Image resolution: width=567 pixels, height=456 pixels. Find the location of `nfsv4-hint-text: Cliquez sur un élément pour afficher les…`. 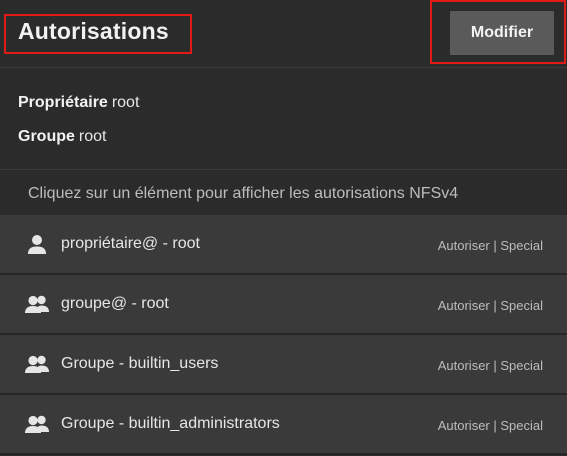

nfsv4-hint-text: Cliquez sur un élément pour afficher les… is located at coordinates (243, 193).